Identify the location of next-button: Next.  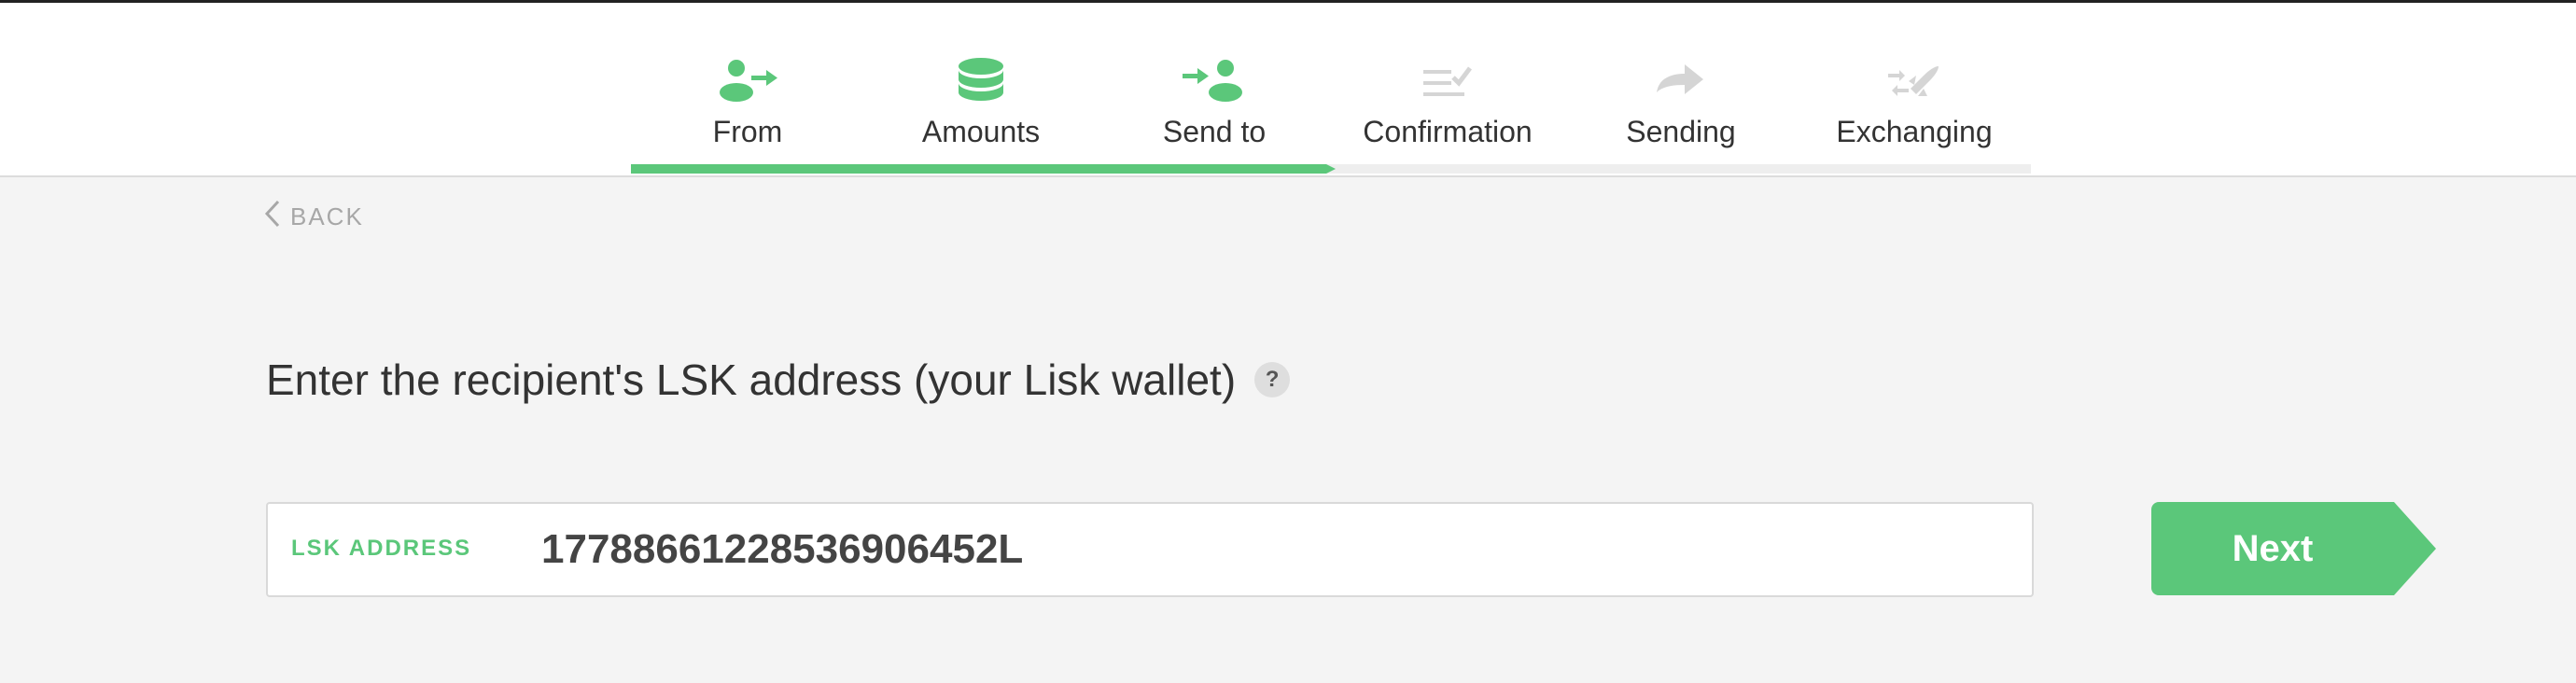
(2272, 548).